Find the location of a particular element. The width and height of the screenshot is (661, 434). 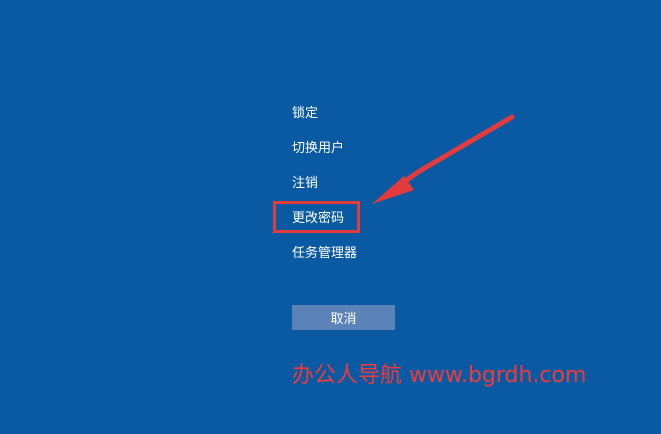

menu-item-task-manager: 任务管理器 is located at coordinates (324, 260).